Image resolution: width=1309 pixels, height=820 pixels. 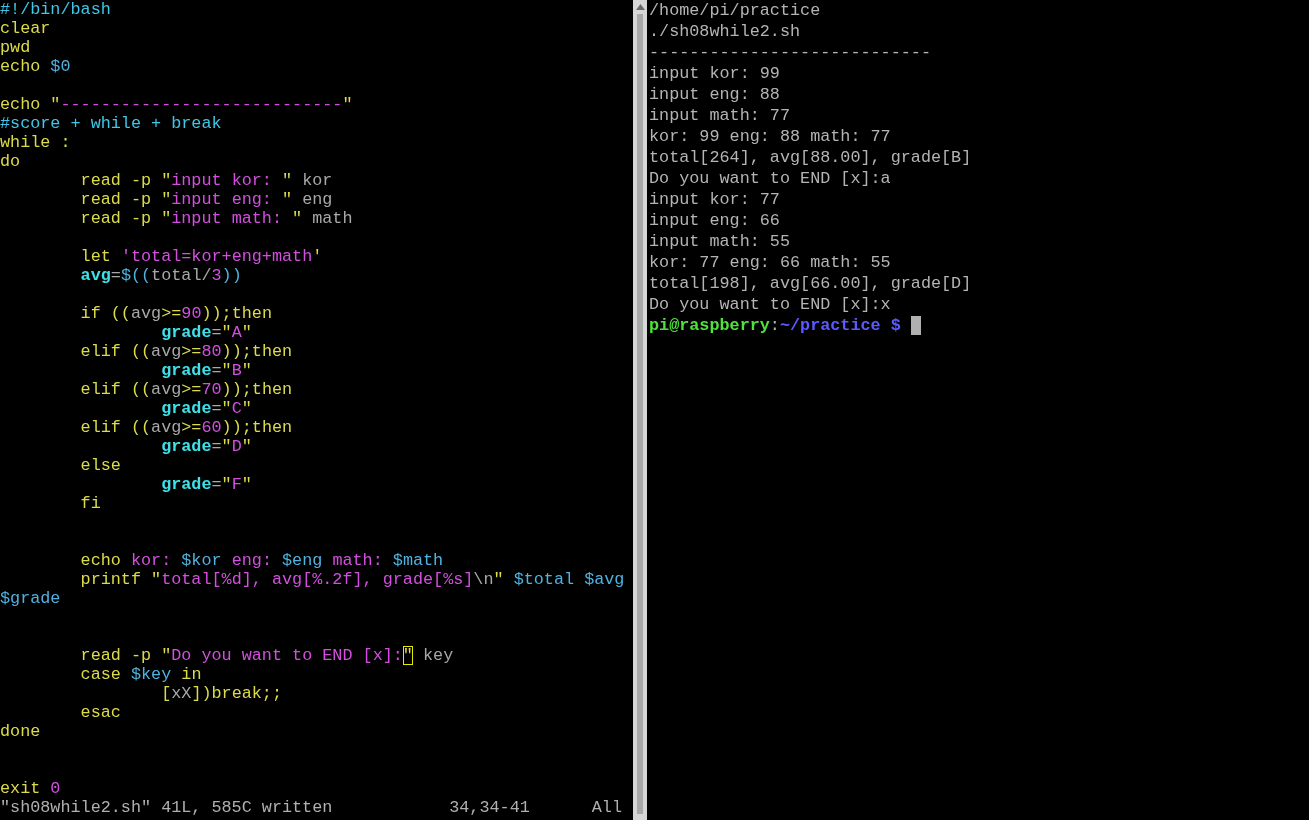 I want to click on code-line: read -p "input kor: " kor, so click(x=206, y=180).